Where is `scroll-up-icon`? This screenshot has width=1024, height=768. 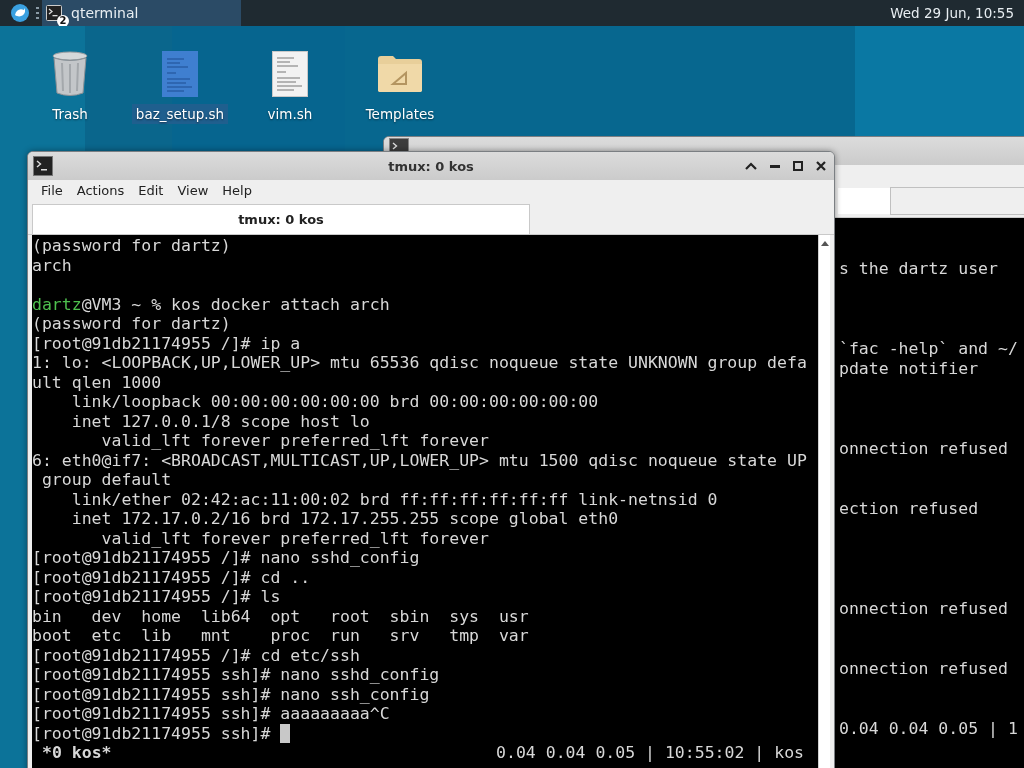 scroll-up-icon is located at coordinates (824, 243).